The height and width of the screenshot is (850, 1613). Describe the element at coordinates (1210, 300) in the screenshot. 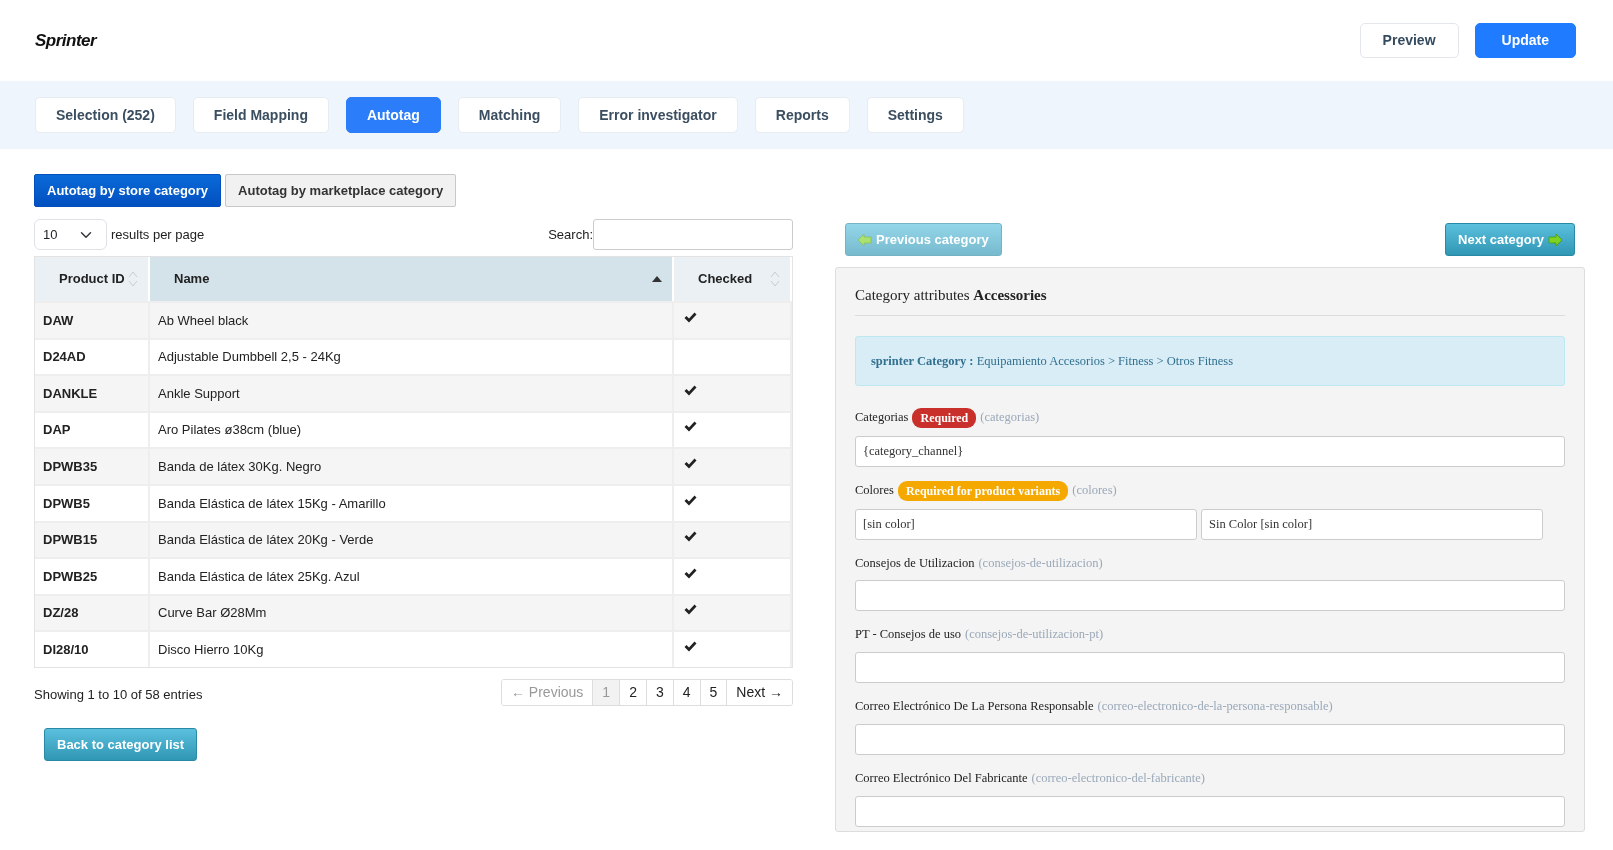

I see `panel-title: Category attributes Accessories` at that location.